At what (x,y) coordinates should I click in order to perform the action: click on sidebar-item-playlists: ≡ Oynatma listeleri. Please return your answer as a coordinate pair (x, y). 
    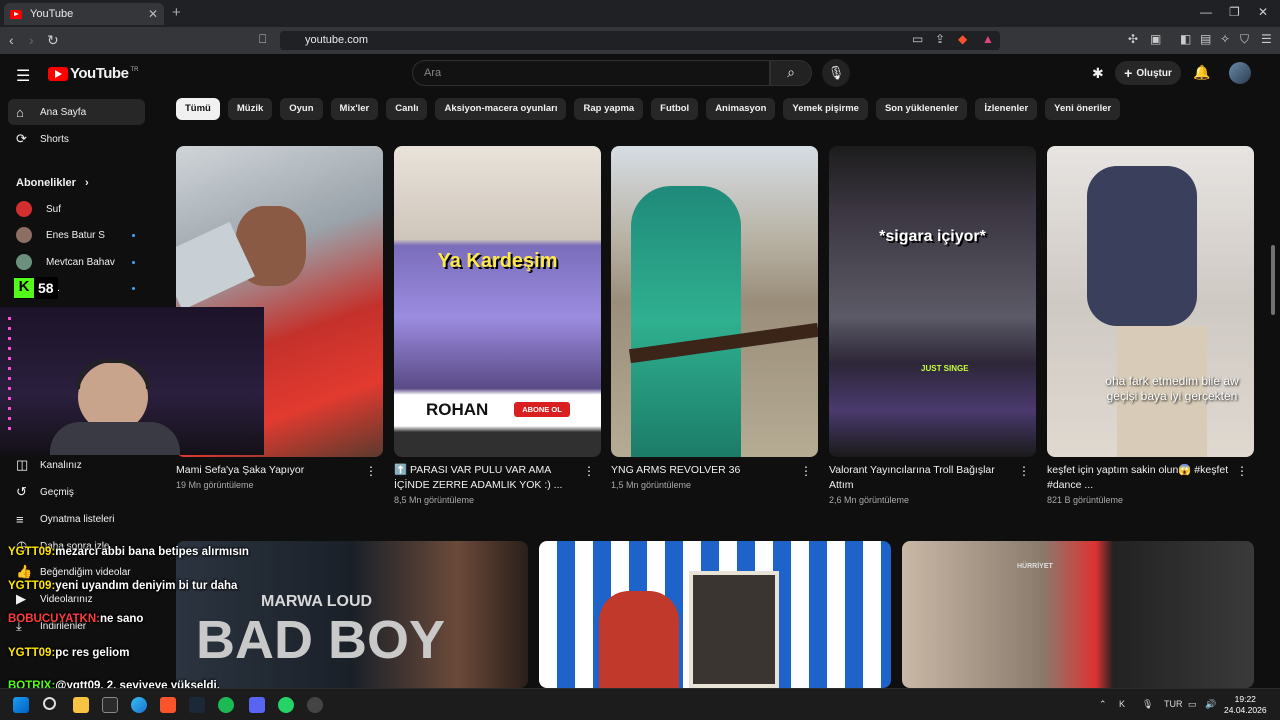
    Looking at the image, I should click on (76, 519).